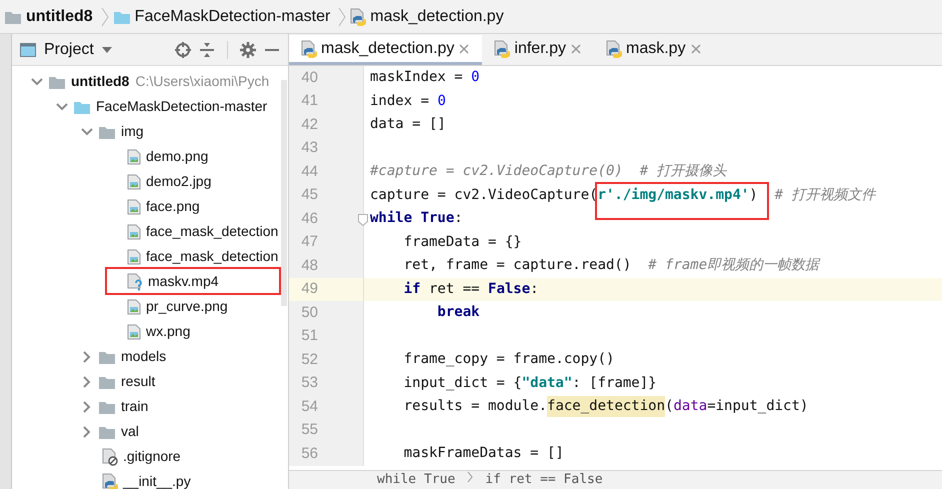  Describe the element at coordinates (416, 480) in the screenshot. I see `structure-crumb: while True` at that location.